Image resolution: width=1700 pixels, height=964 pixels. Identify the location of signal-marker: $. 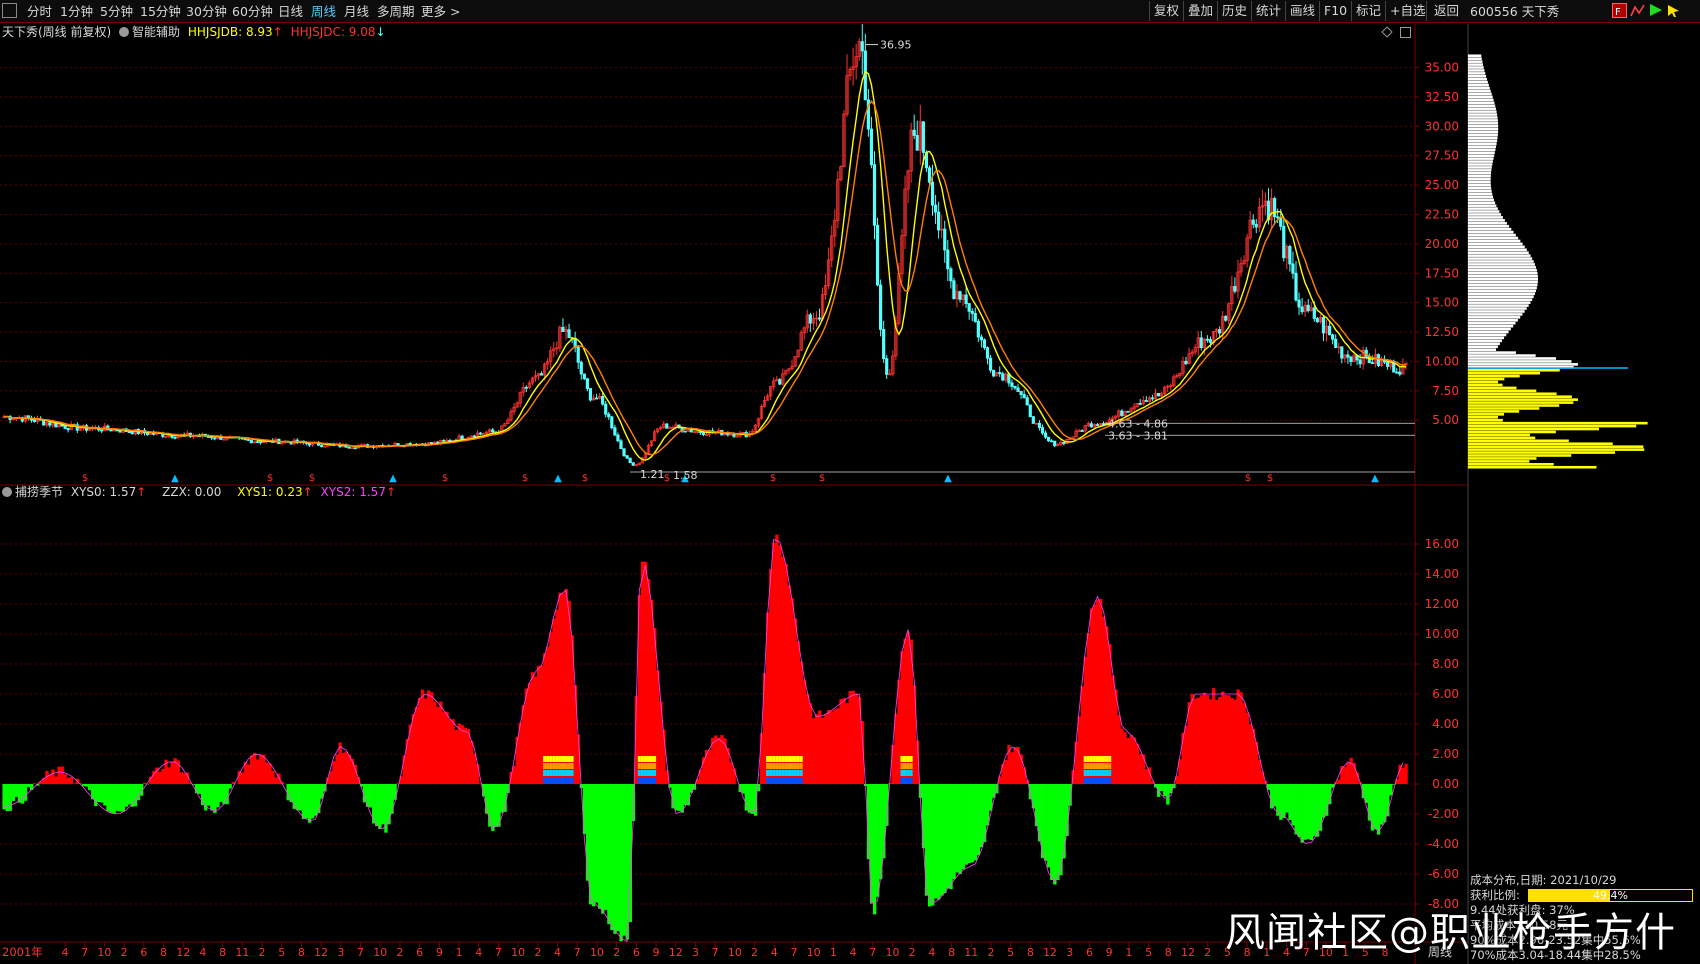
(270, 478).